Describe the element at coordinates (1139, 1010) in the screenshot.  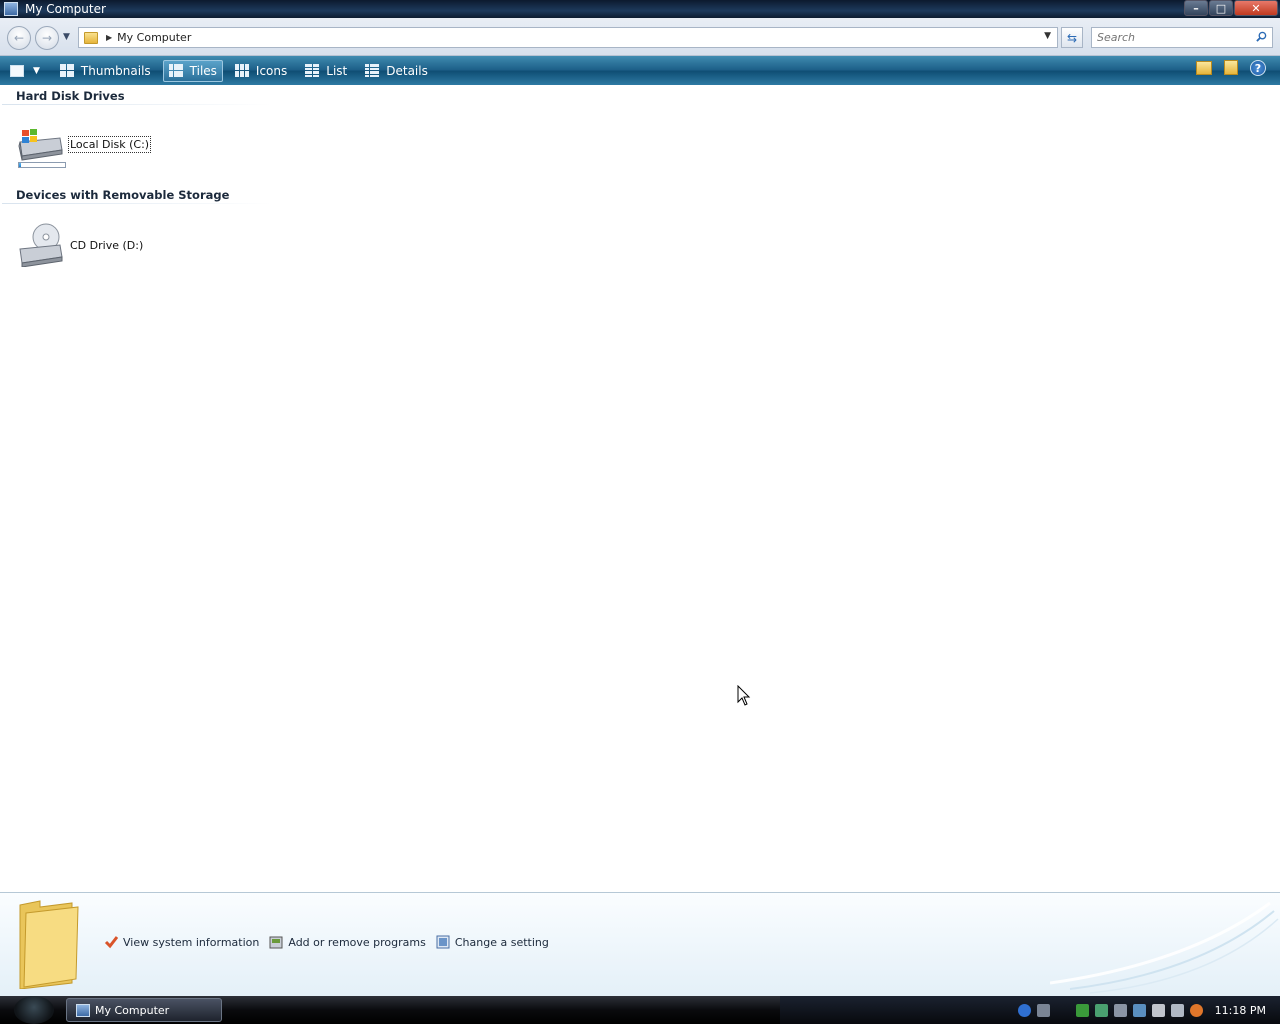
I see `device-icon` at that location.